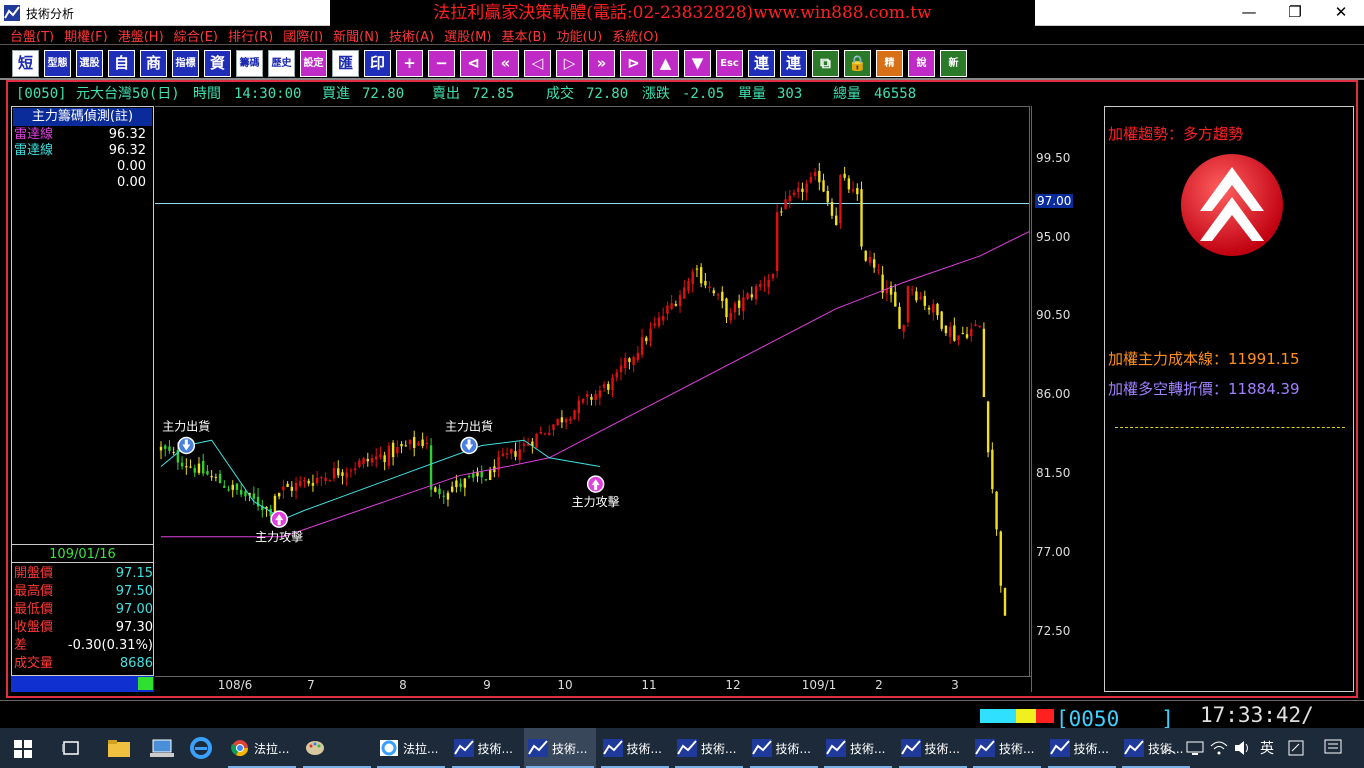 The width and height of the screenshot is (1364, 768). I want to click on ime-mode-icon, so click(1296, 748).